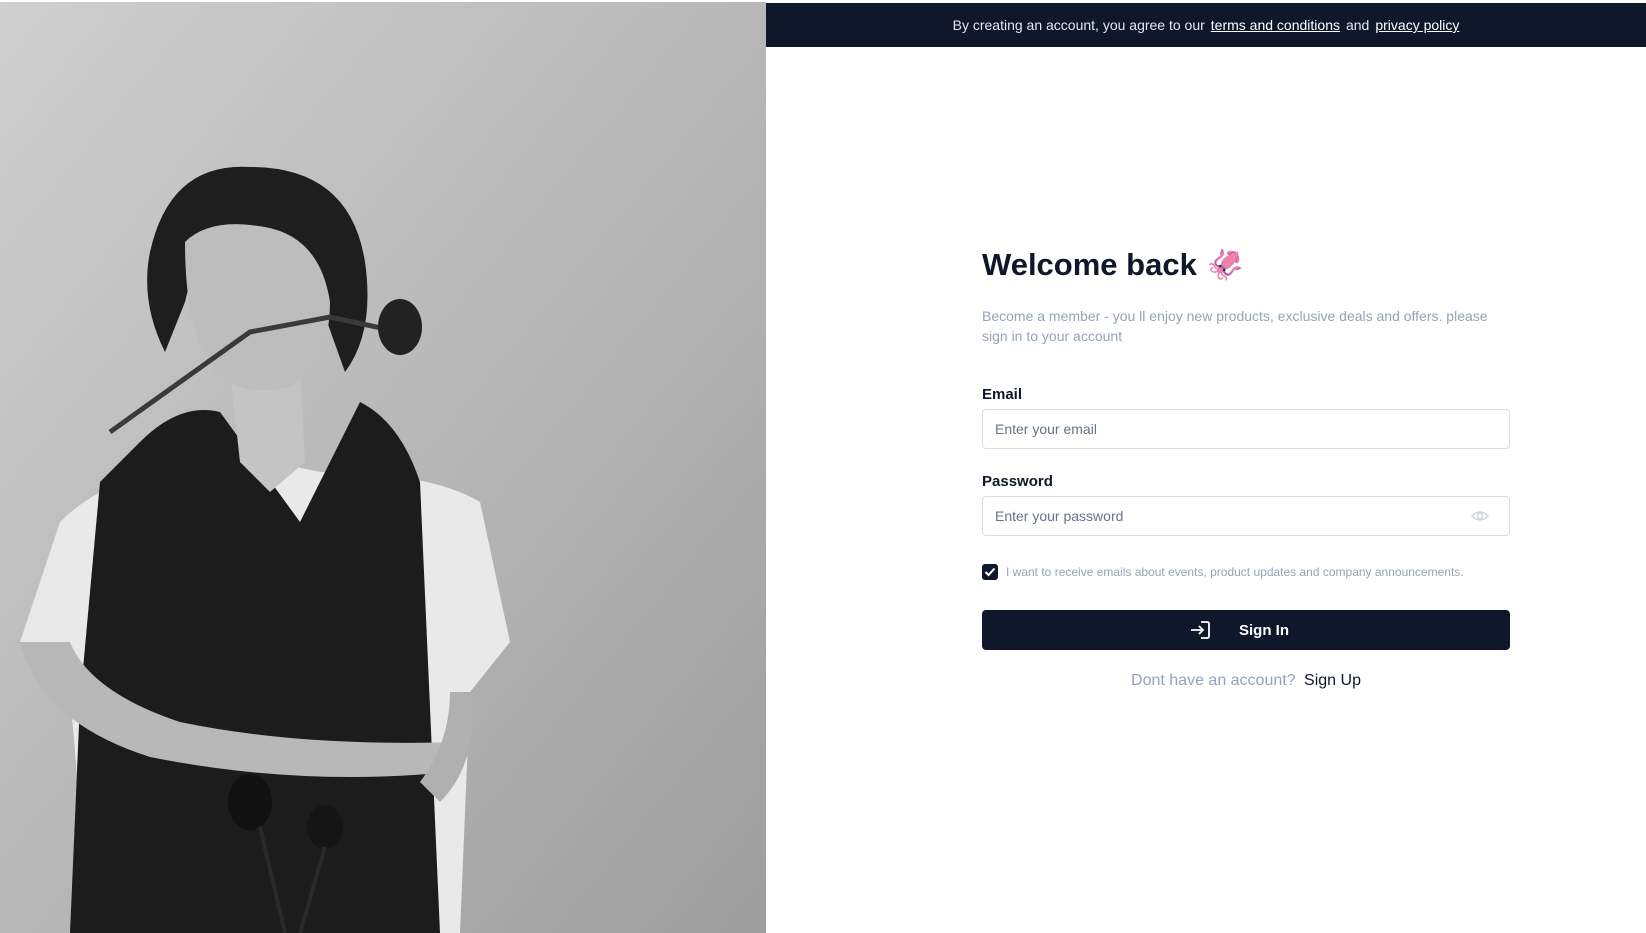 The image size is (1646, 933). Describe the element at coordinates (1089, 264) in the screenshot. I see `page-title-text: Welcome back` at that location.